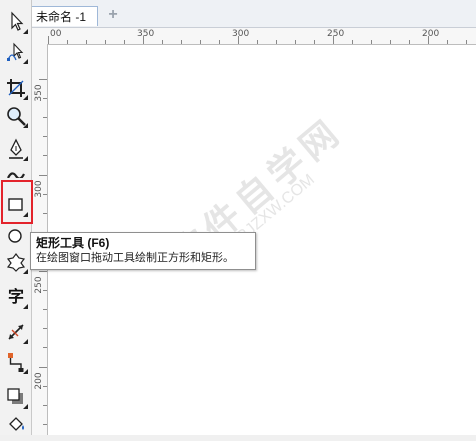  I want to click on ellipse-tool, so click(16, 237).